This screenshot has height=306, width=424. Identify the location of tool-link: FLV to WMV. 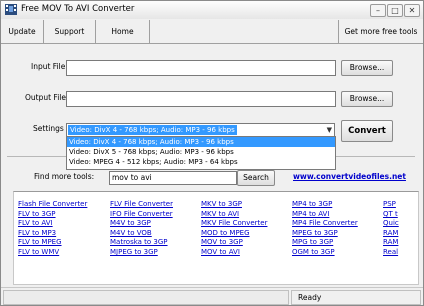
(52, 253).